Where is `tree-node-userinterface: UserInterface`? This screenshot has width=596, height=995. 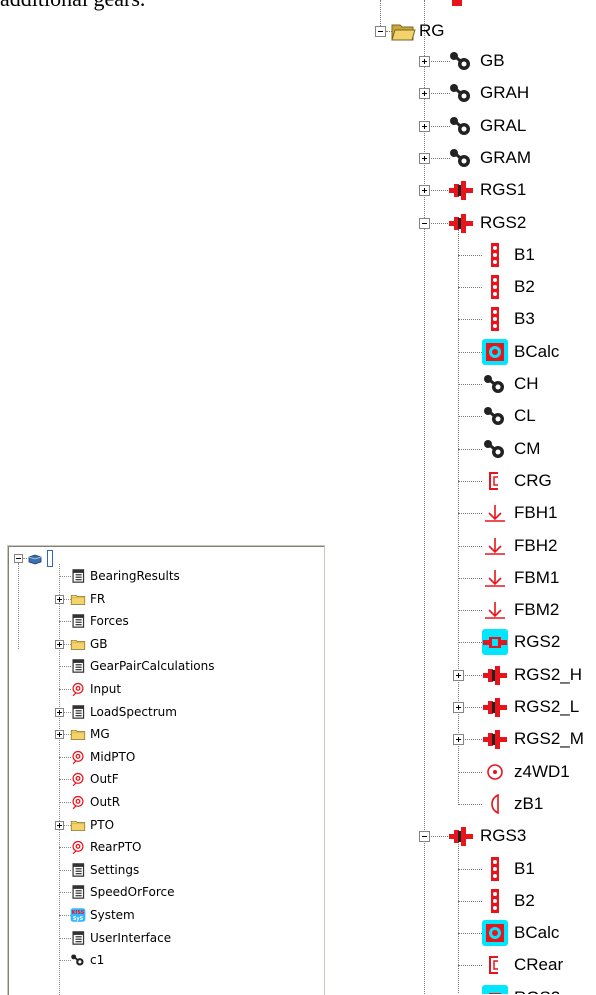
tree-node-userinterface: UserInterface is located at coordinates (120, 938).